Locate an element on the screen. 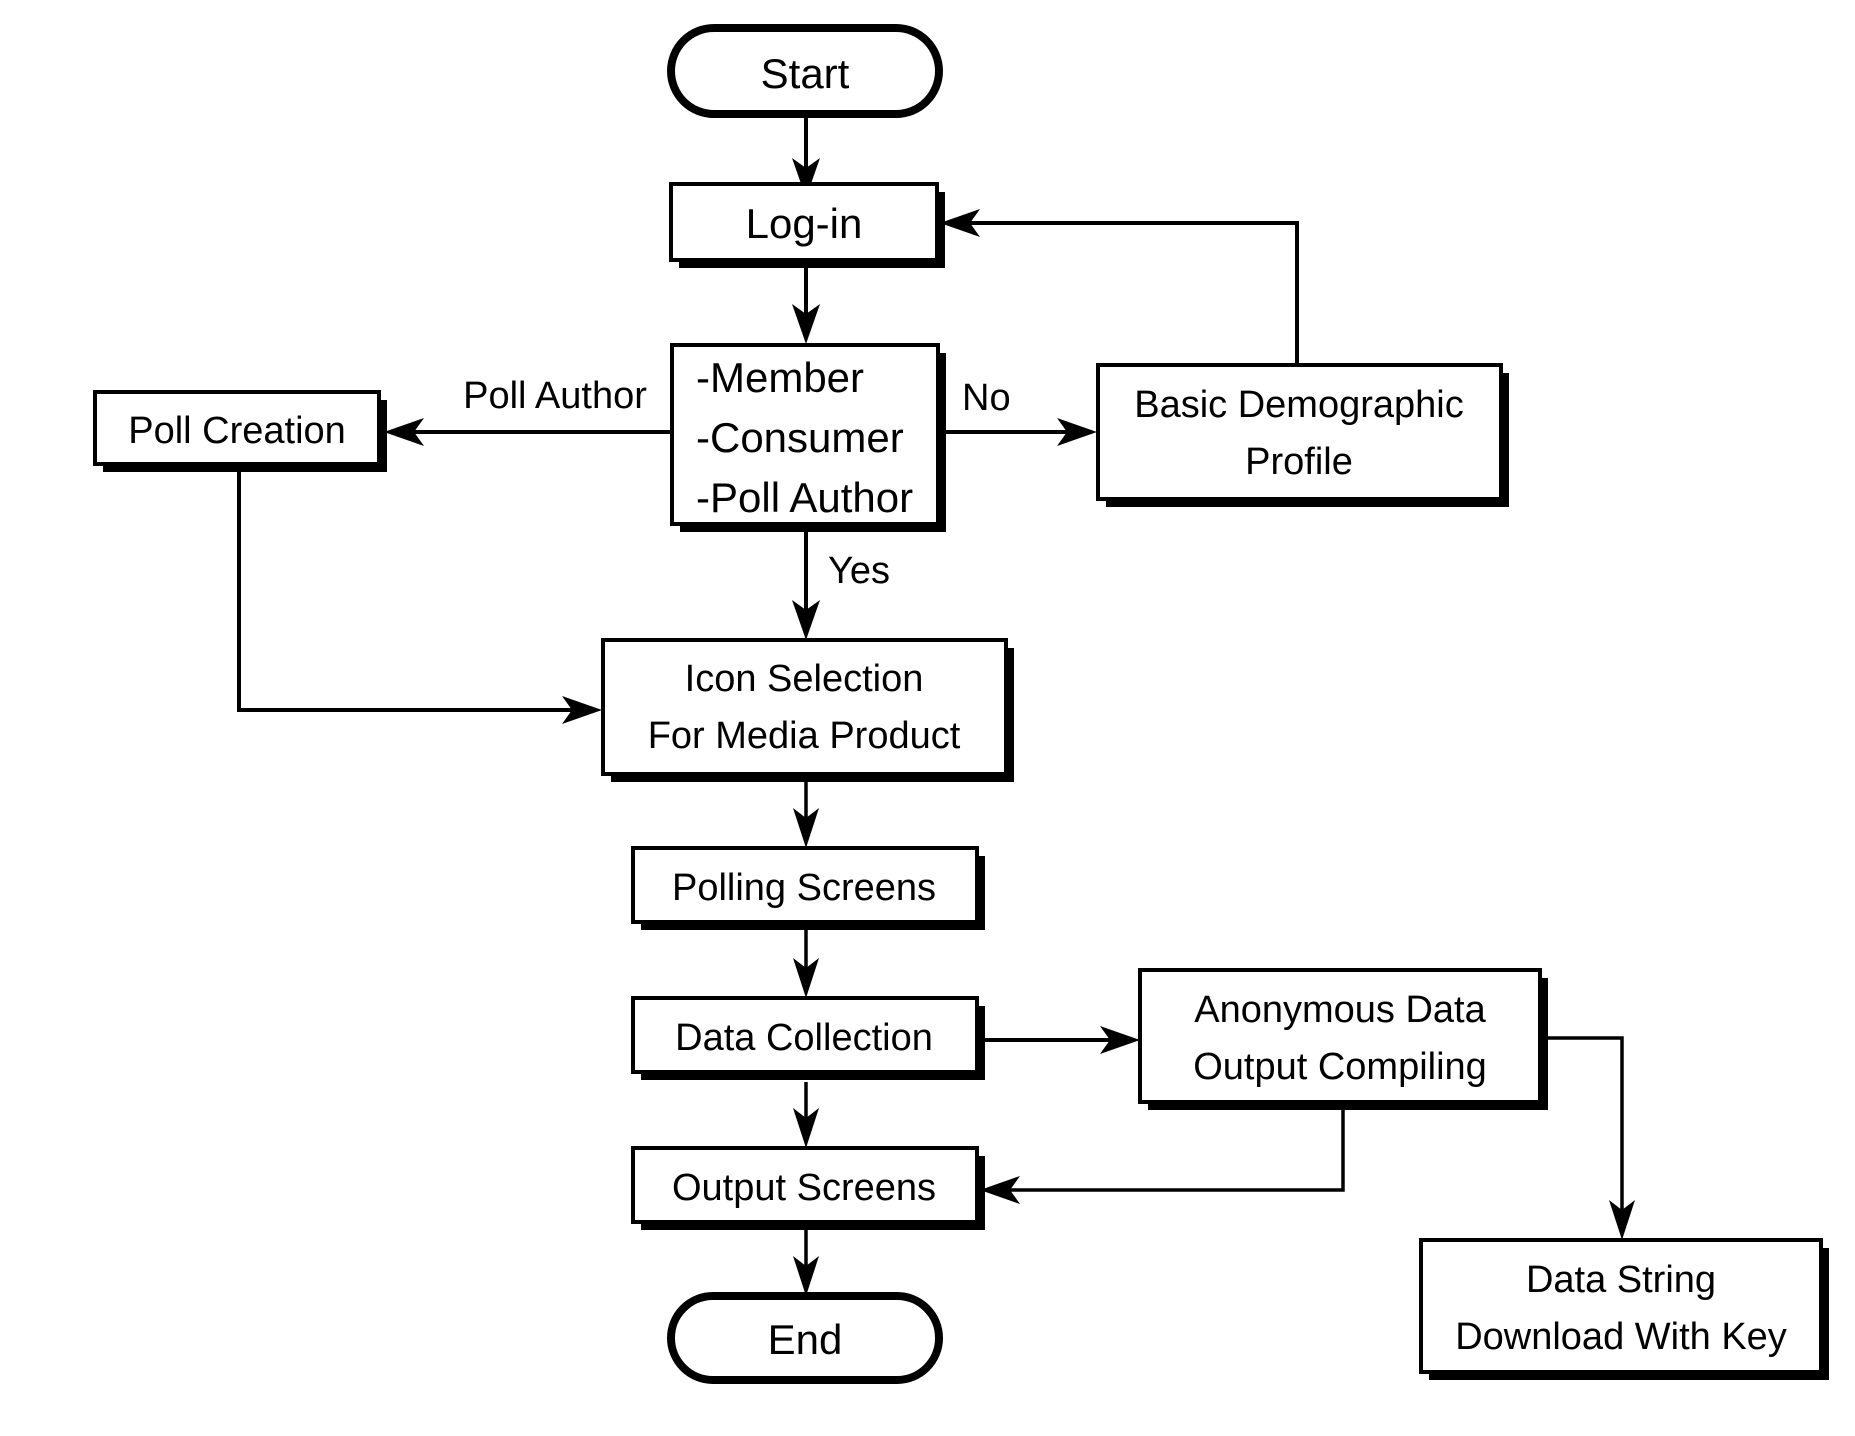 Image resolution: width=1855 pixels, height=1436 pixels. node-roles-line1: -Member is located at coordinates (780, 377).